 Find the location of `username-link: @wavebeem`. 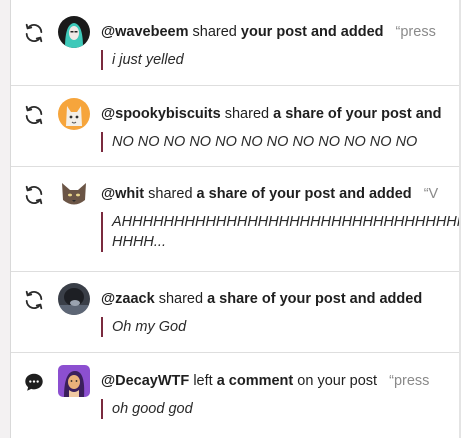

username-link: @wavebeem is located at coordinates (145, 32).